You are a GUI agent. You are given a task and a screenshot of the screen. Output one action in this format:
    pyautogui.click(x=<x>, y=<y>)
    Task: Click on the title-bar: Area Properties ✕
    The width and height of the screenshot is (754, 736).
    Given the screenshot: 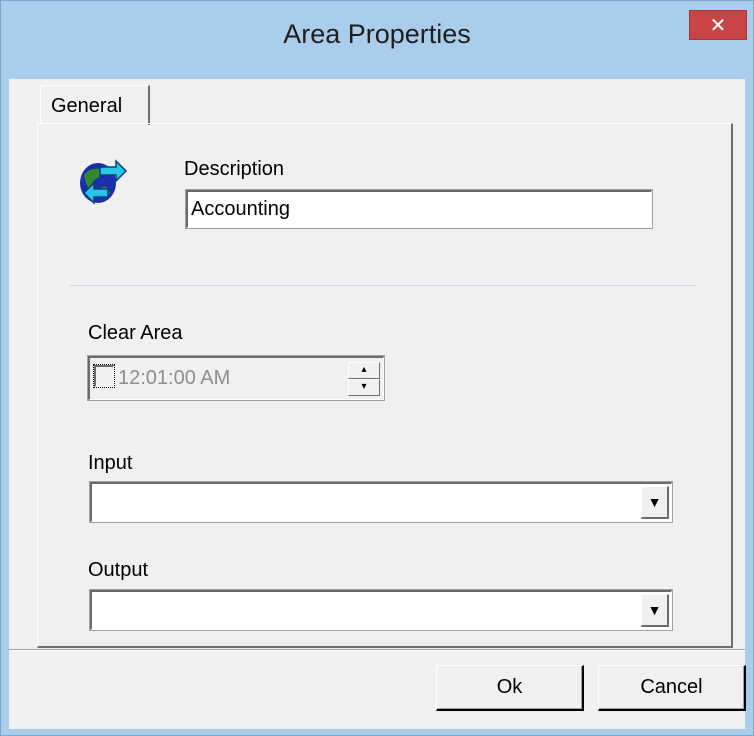 What is the action you would take?
    pyautogui.click(x=377, y=40)
    